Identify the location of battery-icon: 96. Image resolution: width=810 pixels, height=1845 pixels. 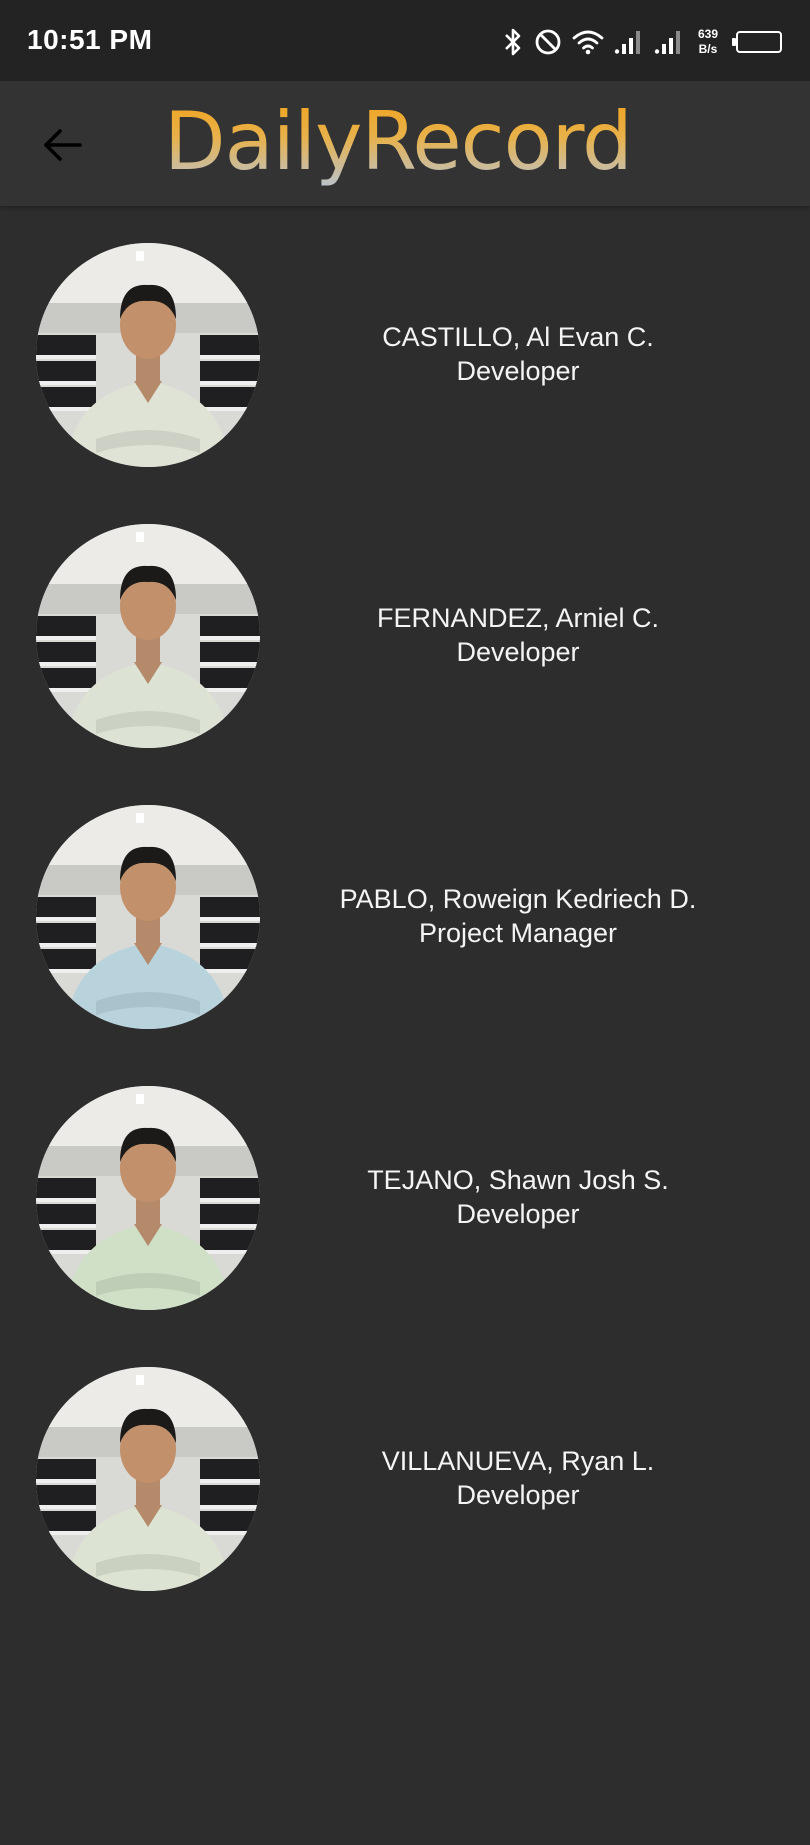
(757, 42).